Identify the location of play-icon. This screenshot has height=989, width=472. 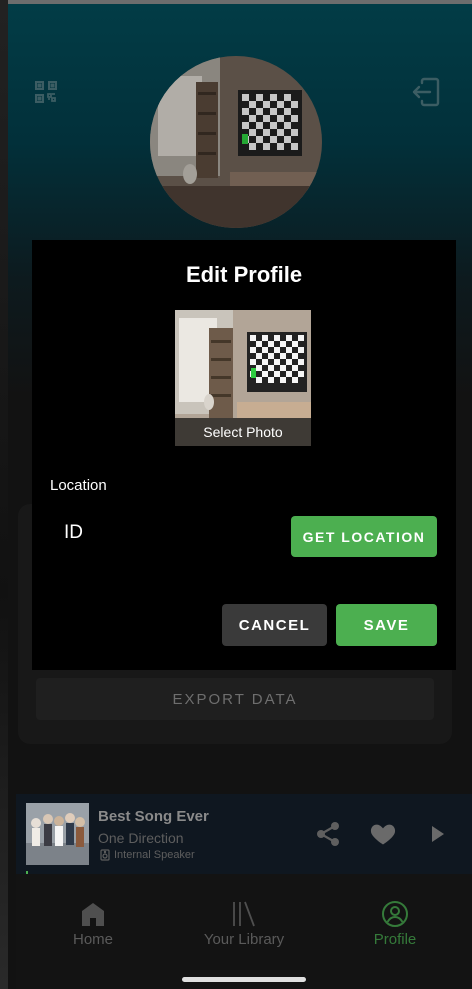
(438, 834).